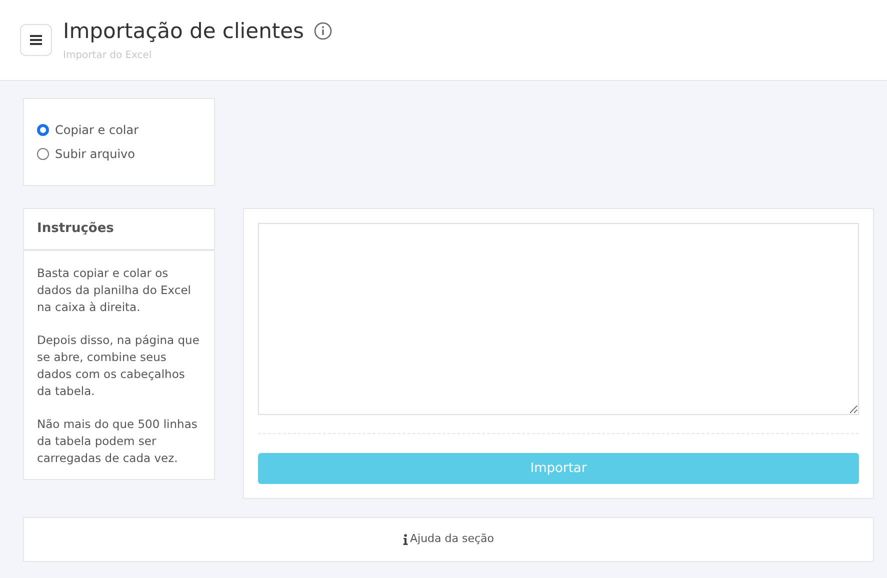 The width and height of the screenshot is (887, 578). I want to click on menu-button, so click(36, 40).